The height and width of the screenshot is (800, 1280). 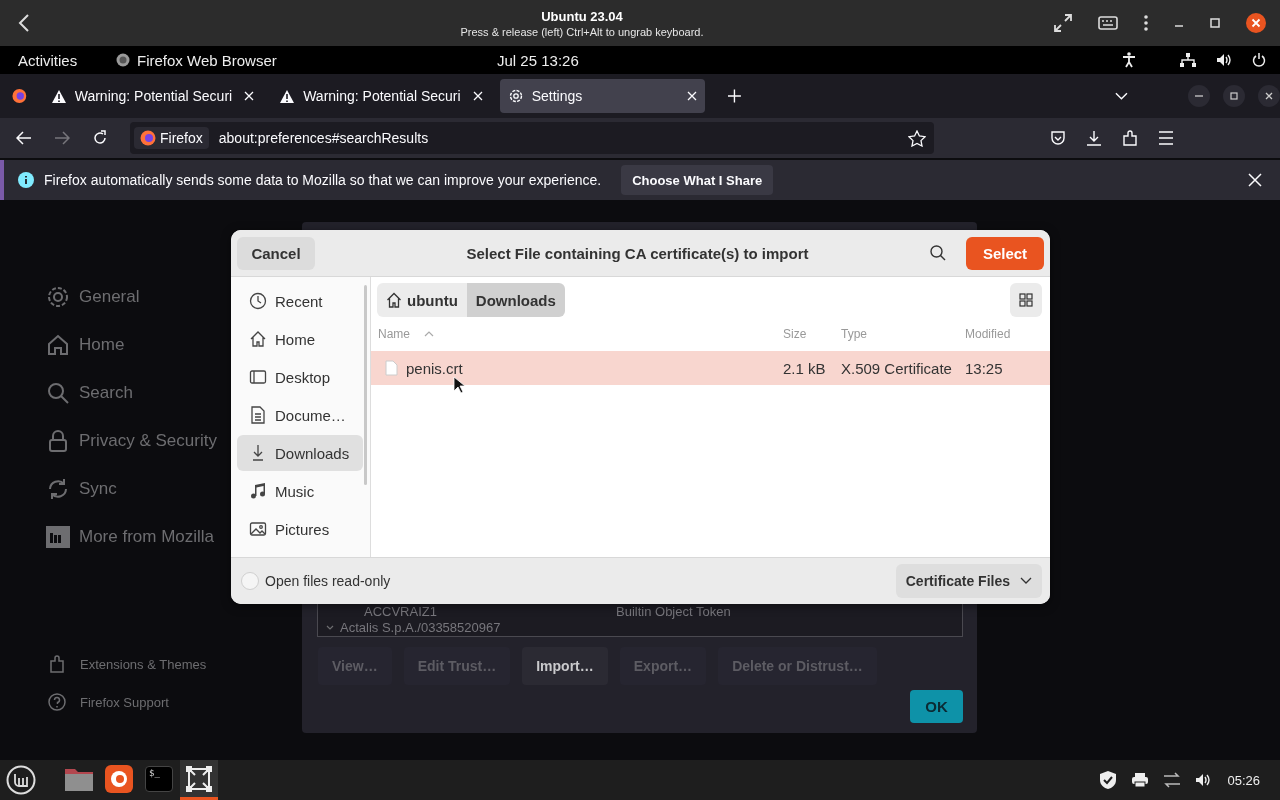 What do you see at coordinates (258, 529) in the screenshot?
I see `pictures-icon` at bounding box center [258, 529].